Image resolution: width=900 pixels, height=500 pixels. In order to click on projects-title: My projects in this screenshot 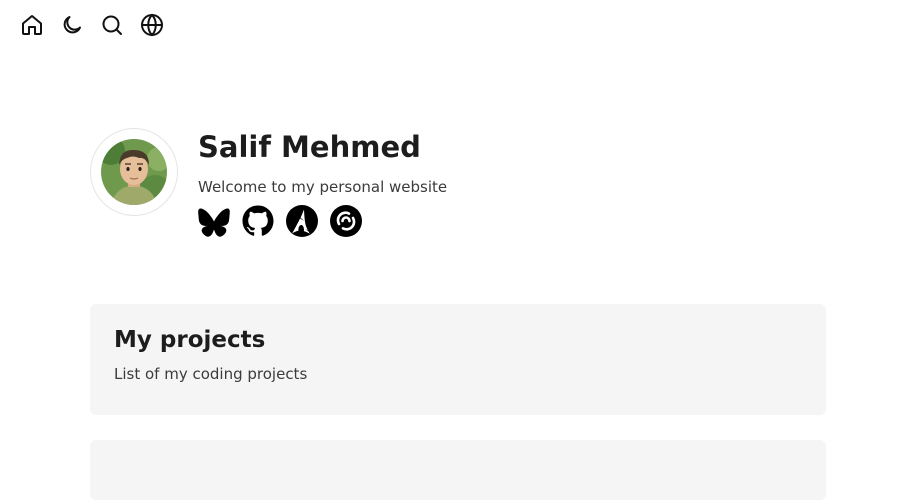, I will do `click(190, 340)`.